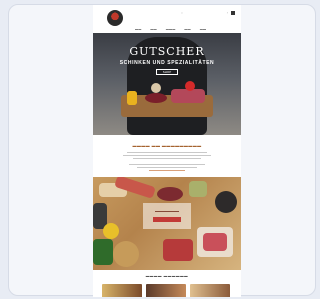  Describe the element at coordinates (167, 216) in the screenshot. I see `promo-overlay` at that location.